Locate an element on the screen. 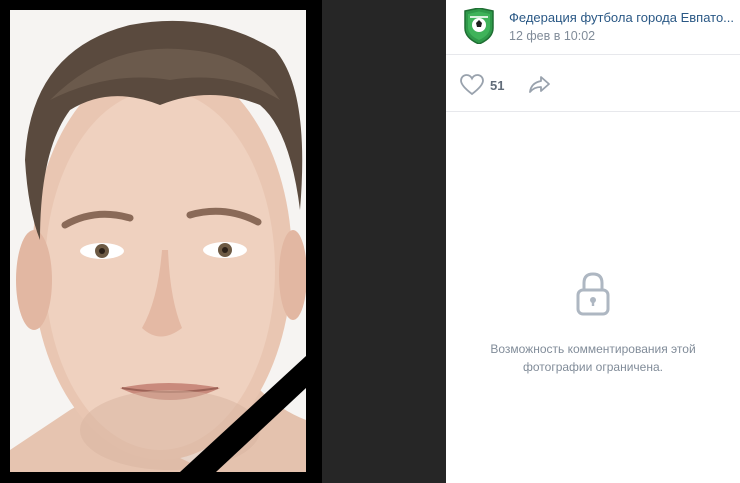 The height and width of the screenshot is (483, 740). heart-icon is located at coordinates (472, 85).